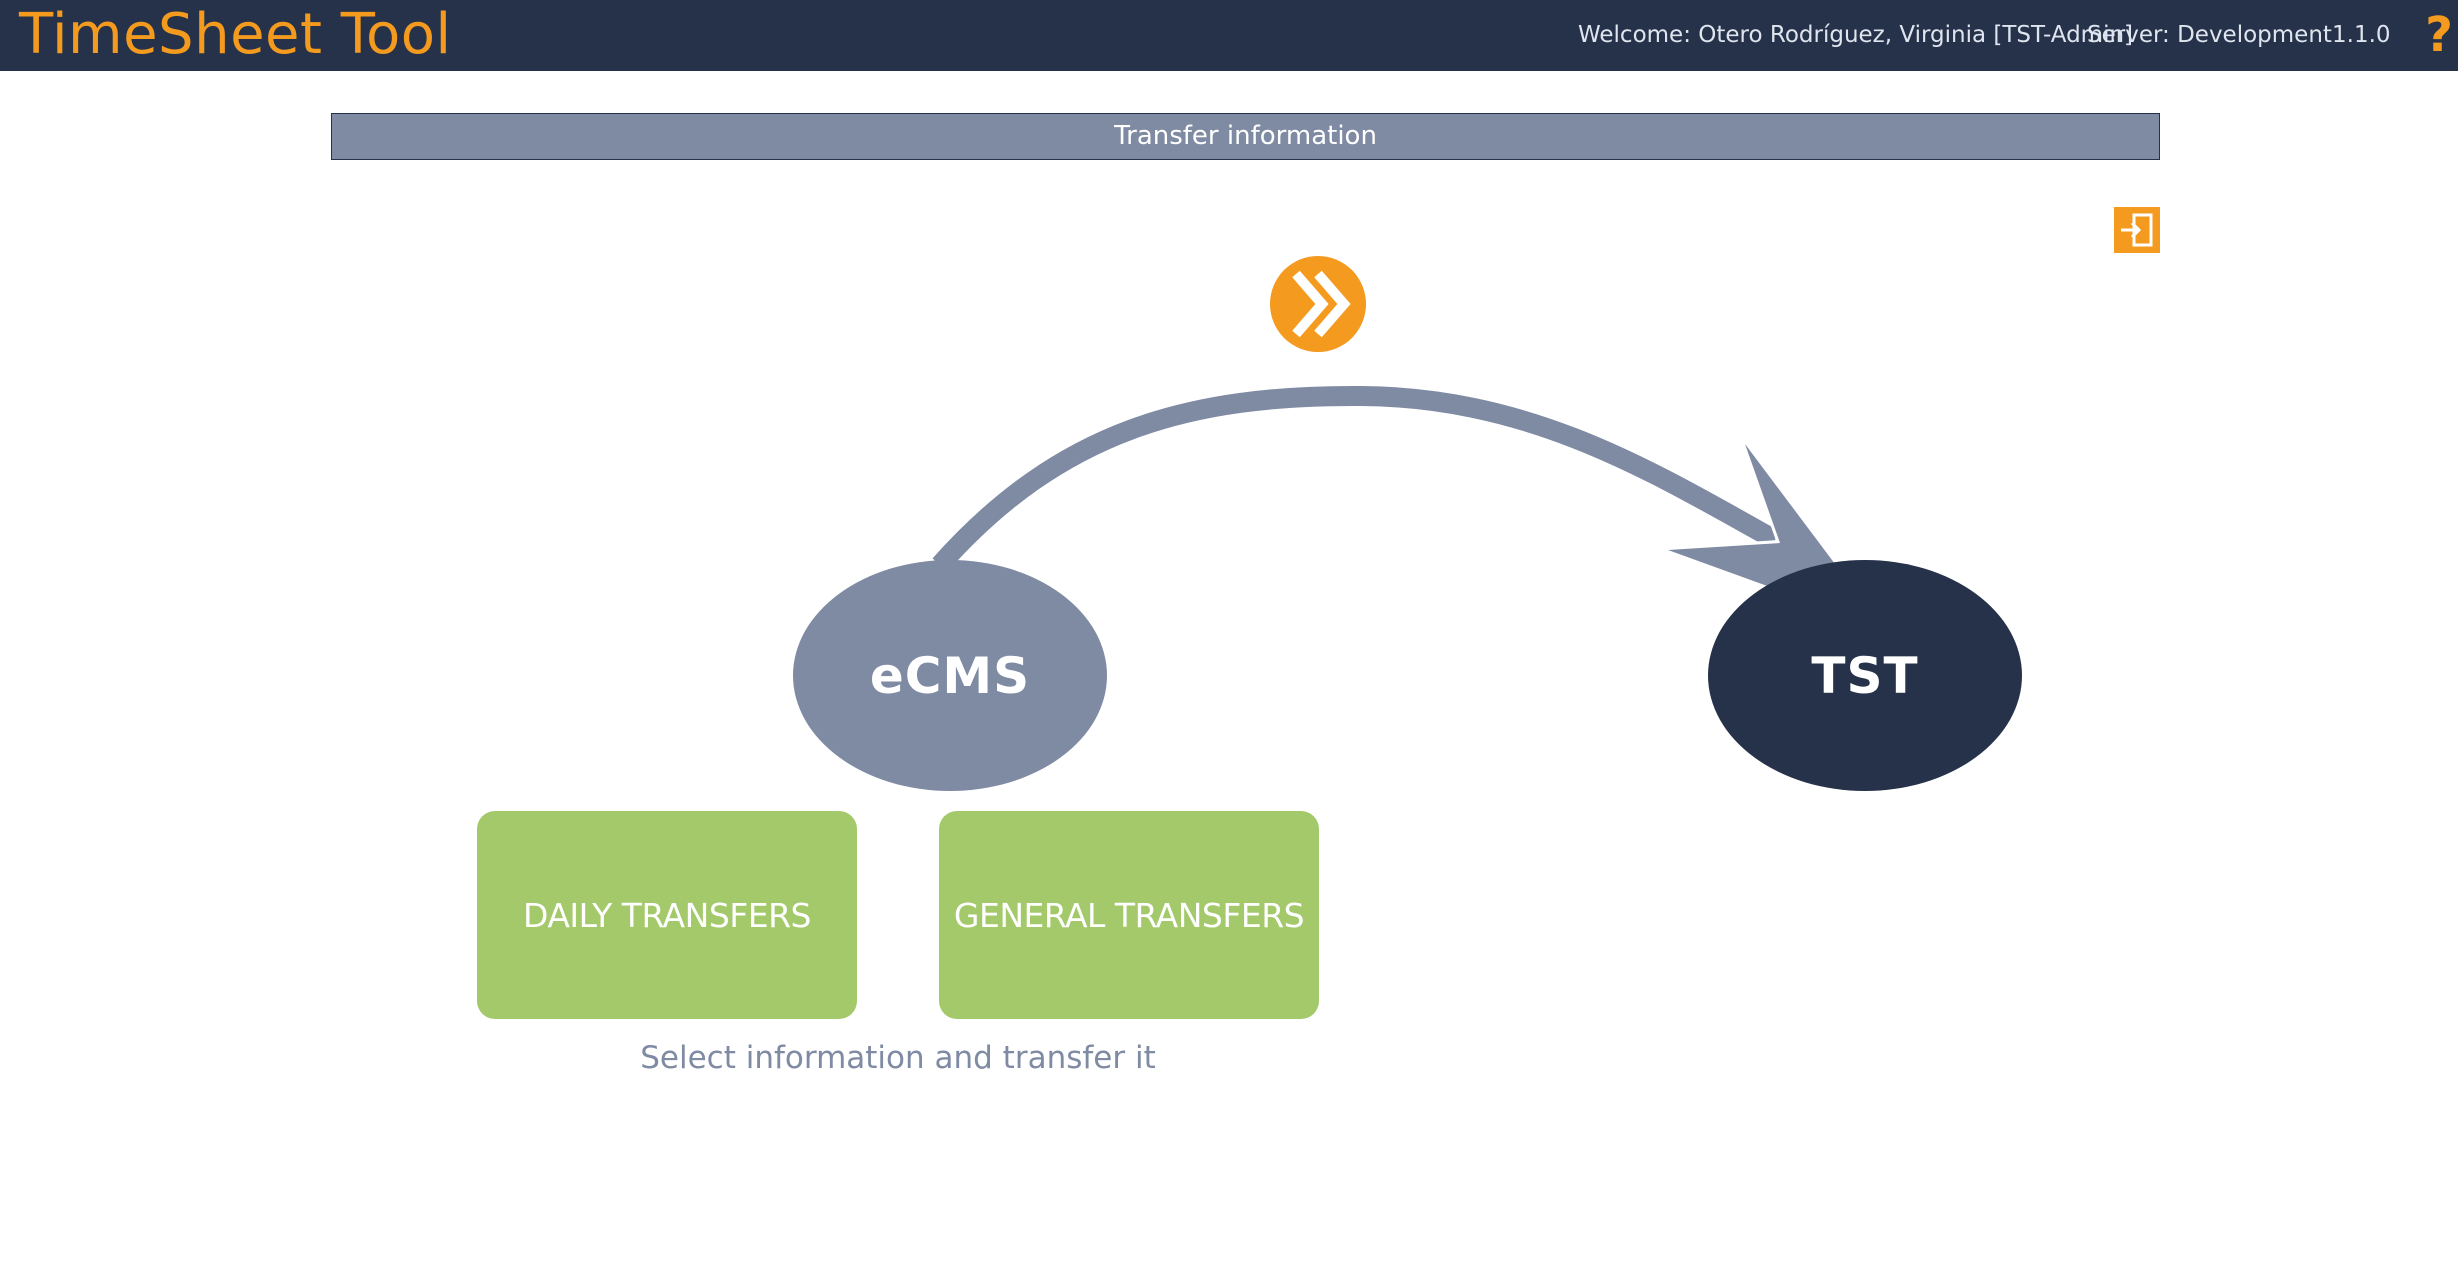 The height and width of the screenshot is (1262, 2458). Describe the element at coordinates (1129, 915) in the screenshot. I see `general-transfers-button: GENERAL TRANSFERS` at that location.